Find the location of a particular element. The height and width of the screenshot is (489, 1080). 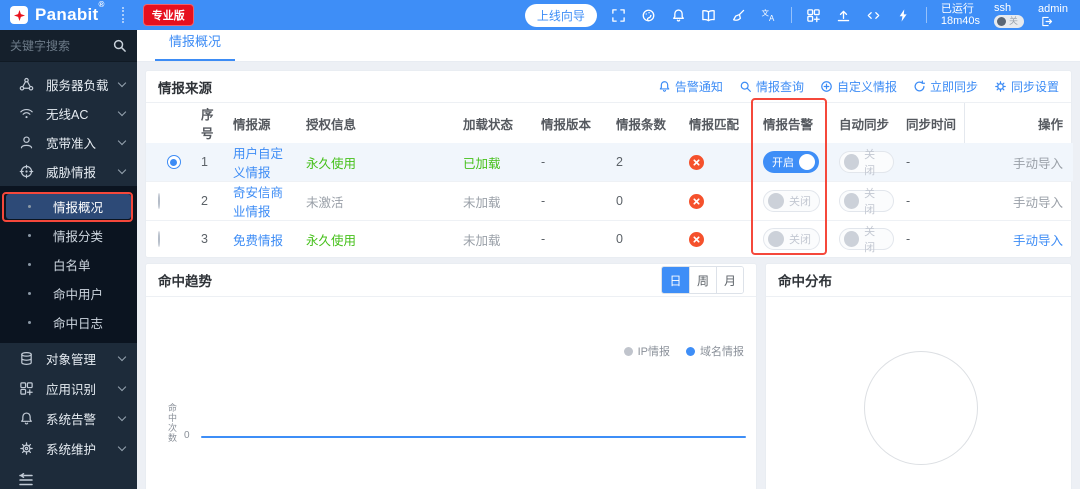

sidebar-subitem-intel-category: 情报分类 is located at coordinates (68, 235).